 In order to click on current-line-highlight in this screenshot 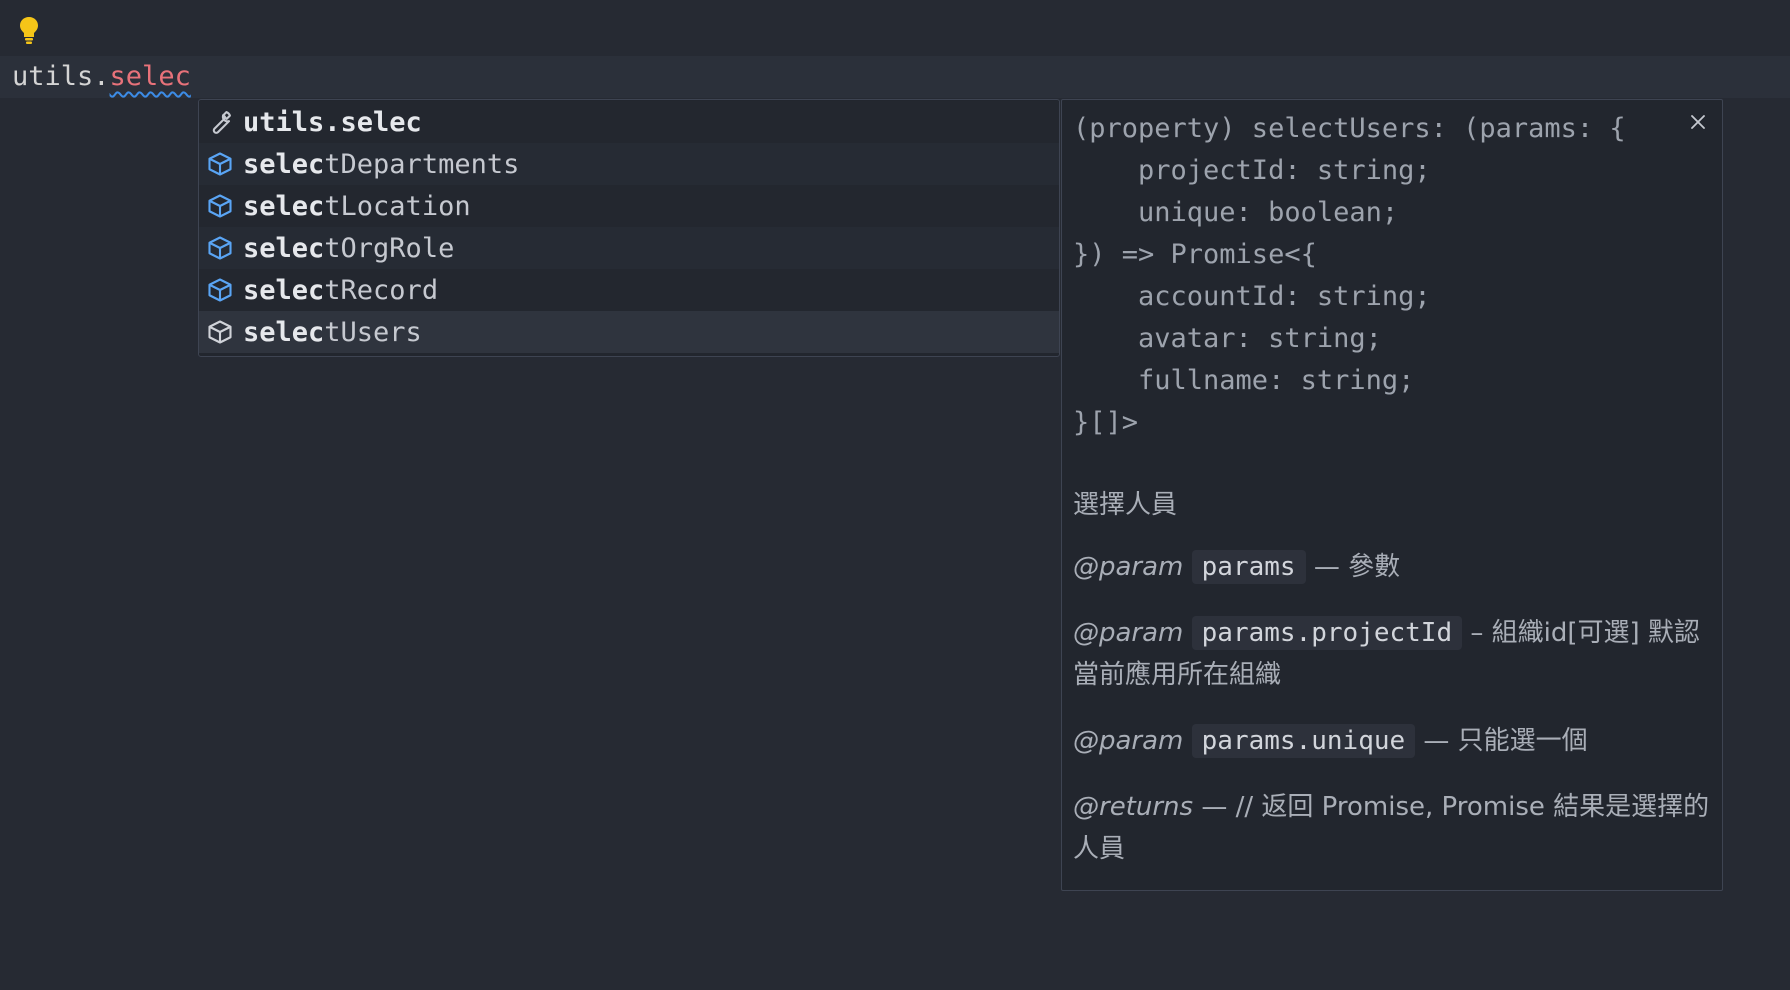, I will do `click(895, 77)`.